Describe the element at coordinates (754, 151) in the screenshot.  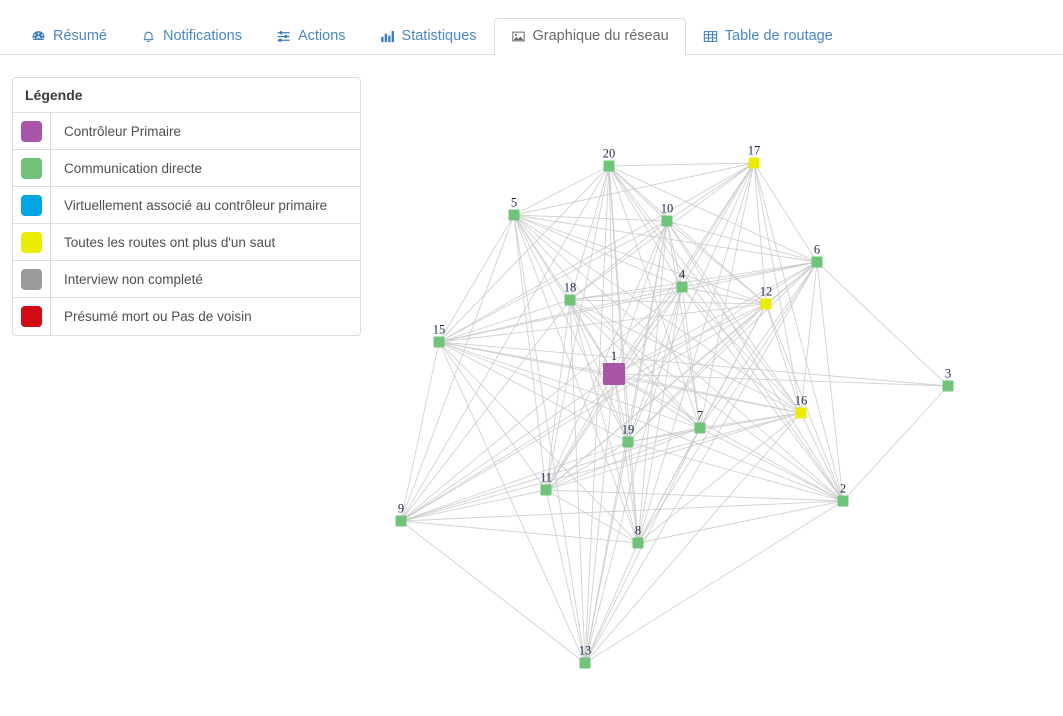
I see `graph-node-label: 17` at that location.